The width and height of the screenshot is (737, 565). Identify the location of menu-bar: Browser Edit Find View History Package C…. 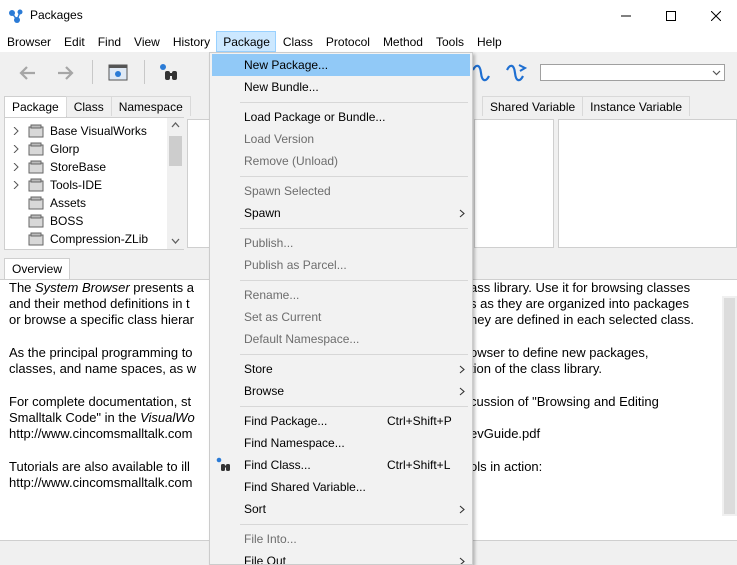
(368, 41).